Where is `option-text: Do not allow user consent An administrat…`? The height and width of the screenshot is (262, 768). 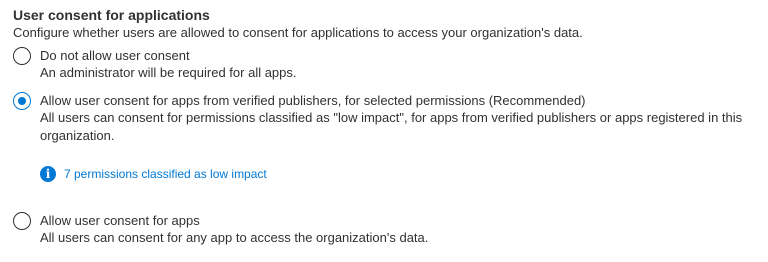
option-text: Do not allow user consent An administrat… is located at coordinates (399, 64).